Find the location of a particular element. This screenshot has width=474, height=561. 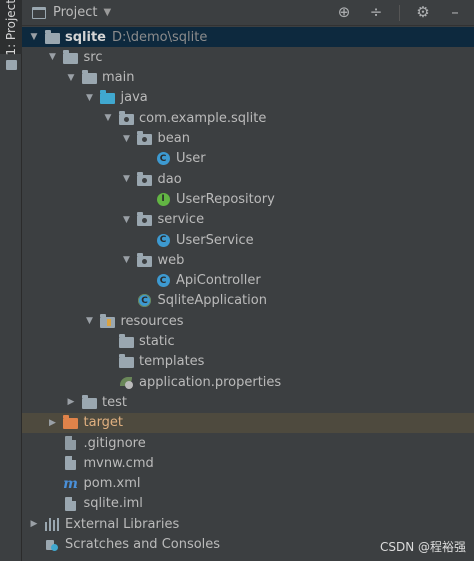

project-tool-tab: 1: Project is located at coordinates (11, 28).